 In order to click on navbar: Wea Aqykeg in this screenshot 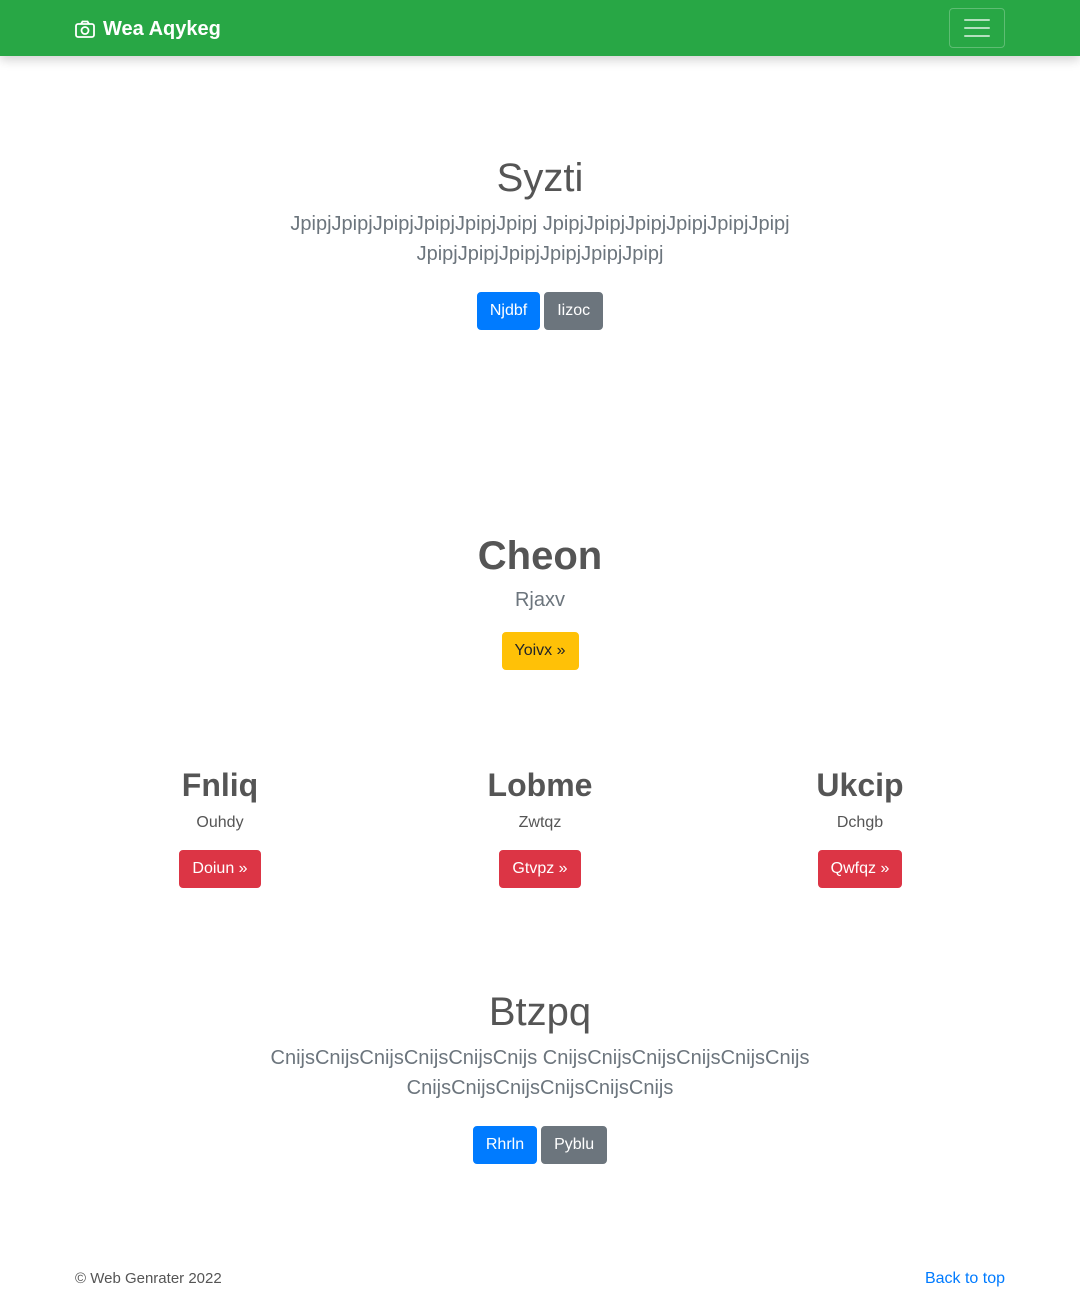, I will do `click(540, 28)`.